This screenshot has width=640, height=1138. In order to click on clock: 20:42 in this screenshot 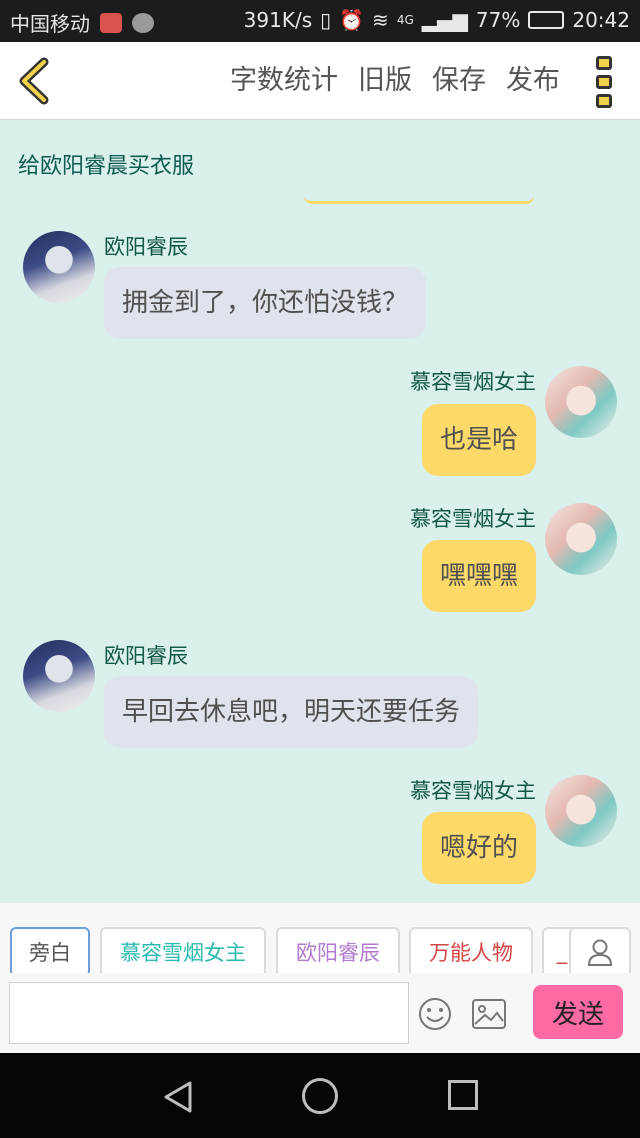, I will do `click(601, 20)`.